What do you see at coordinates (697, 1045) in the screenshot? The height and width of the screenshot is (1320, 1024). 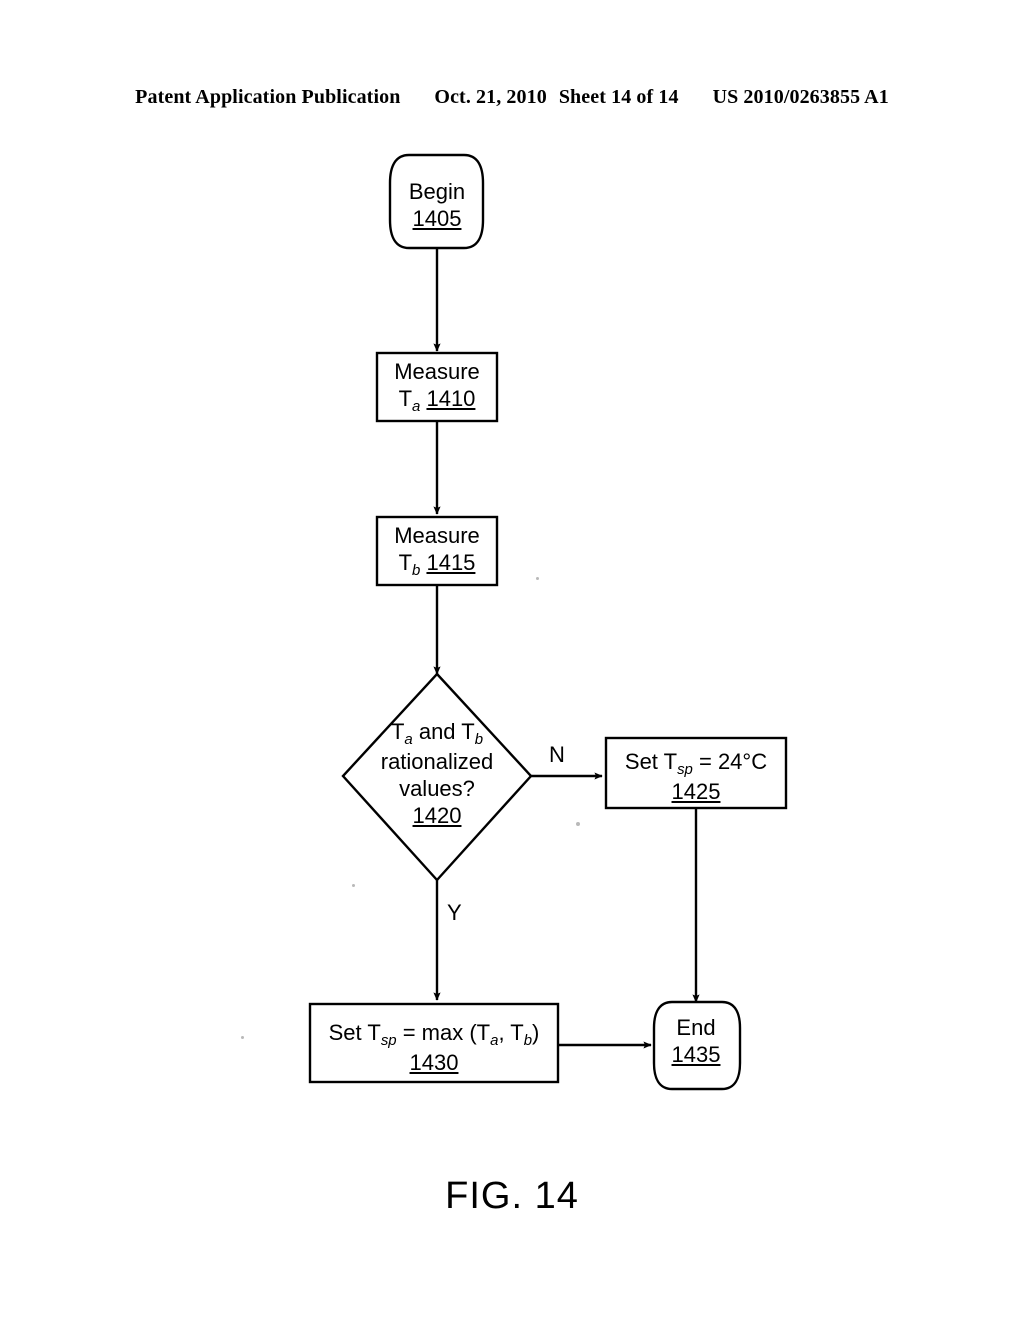 I see `end-node-shape` at bounding box center [697, 1045].